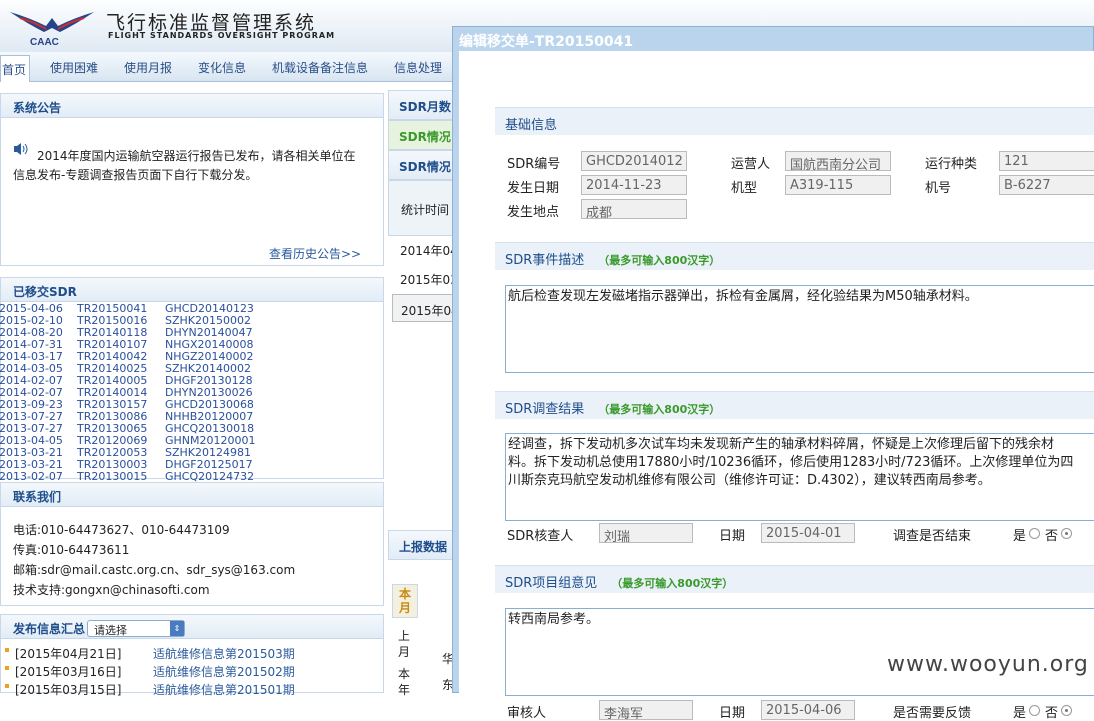  What do you see at coordinates (1034, 533) in the screenshot?
I see `survey-yes-radio` at bounding box center [1034, 533].